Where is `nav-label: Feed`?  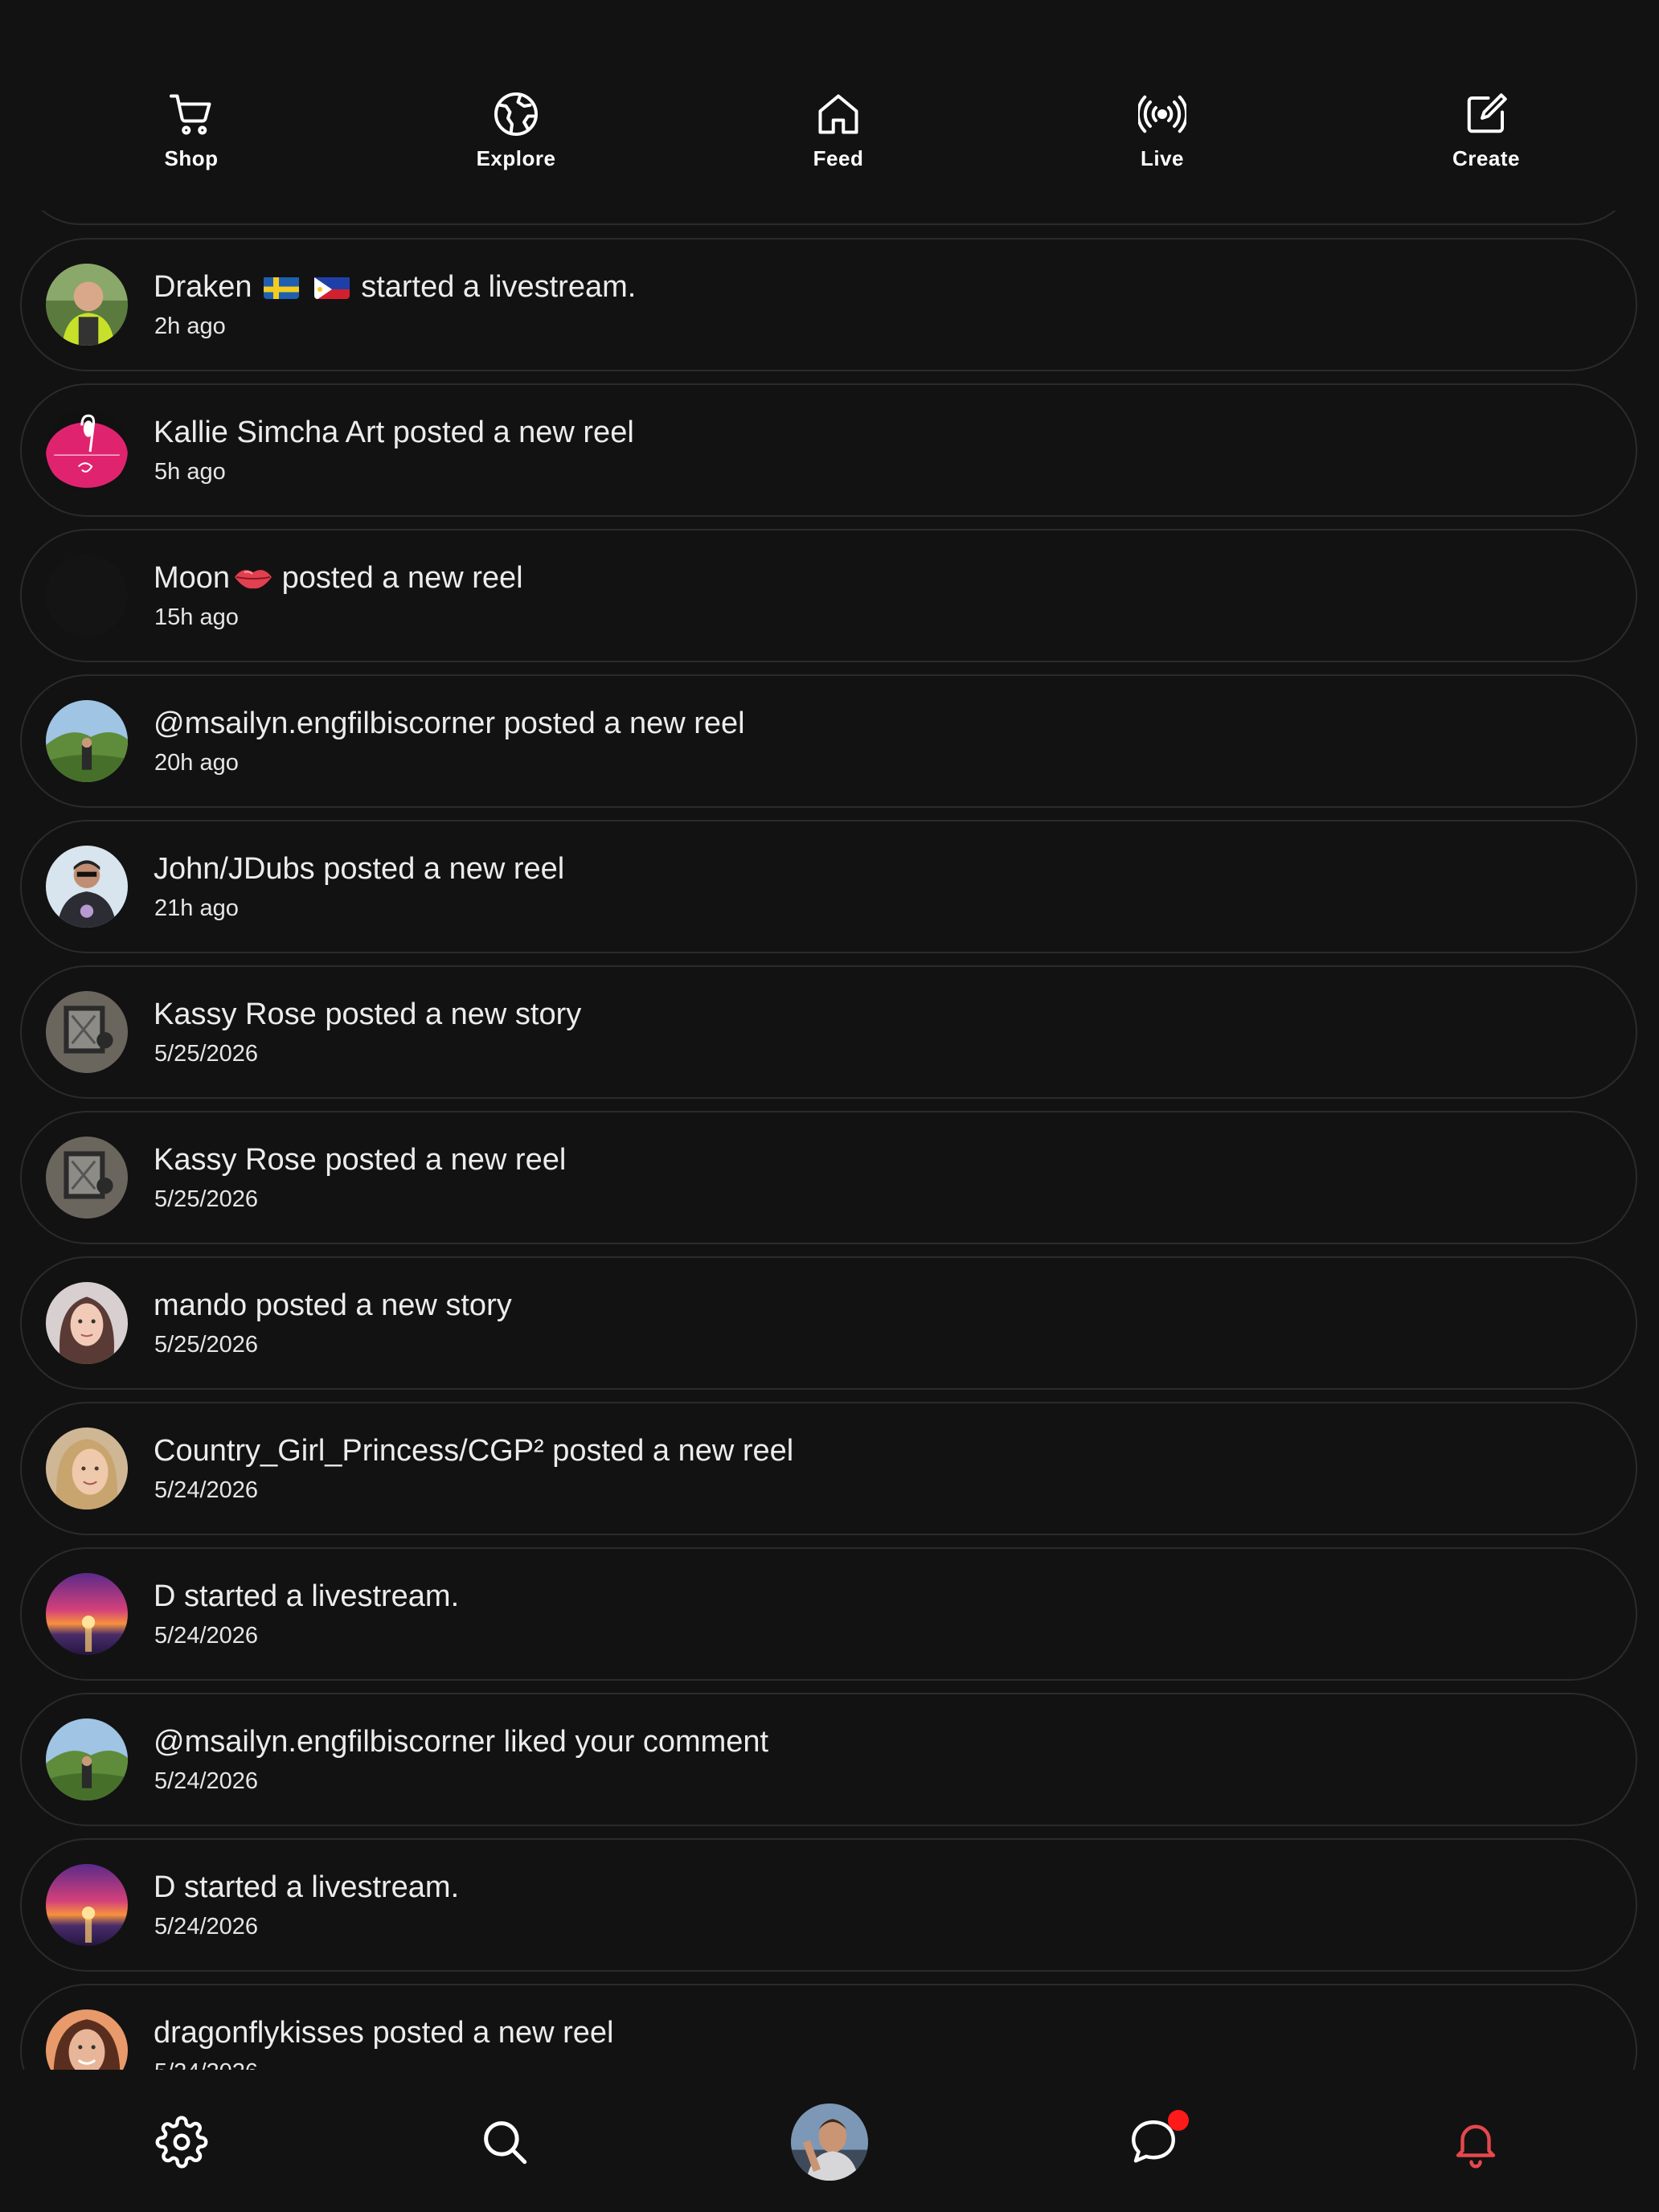 nav-label: Feed is located at coordinates (839, 158).